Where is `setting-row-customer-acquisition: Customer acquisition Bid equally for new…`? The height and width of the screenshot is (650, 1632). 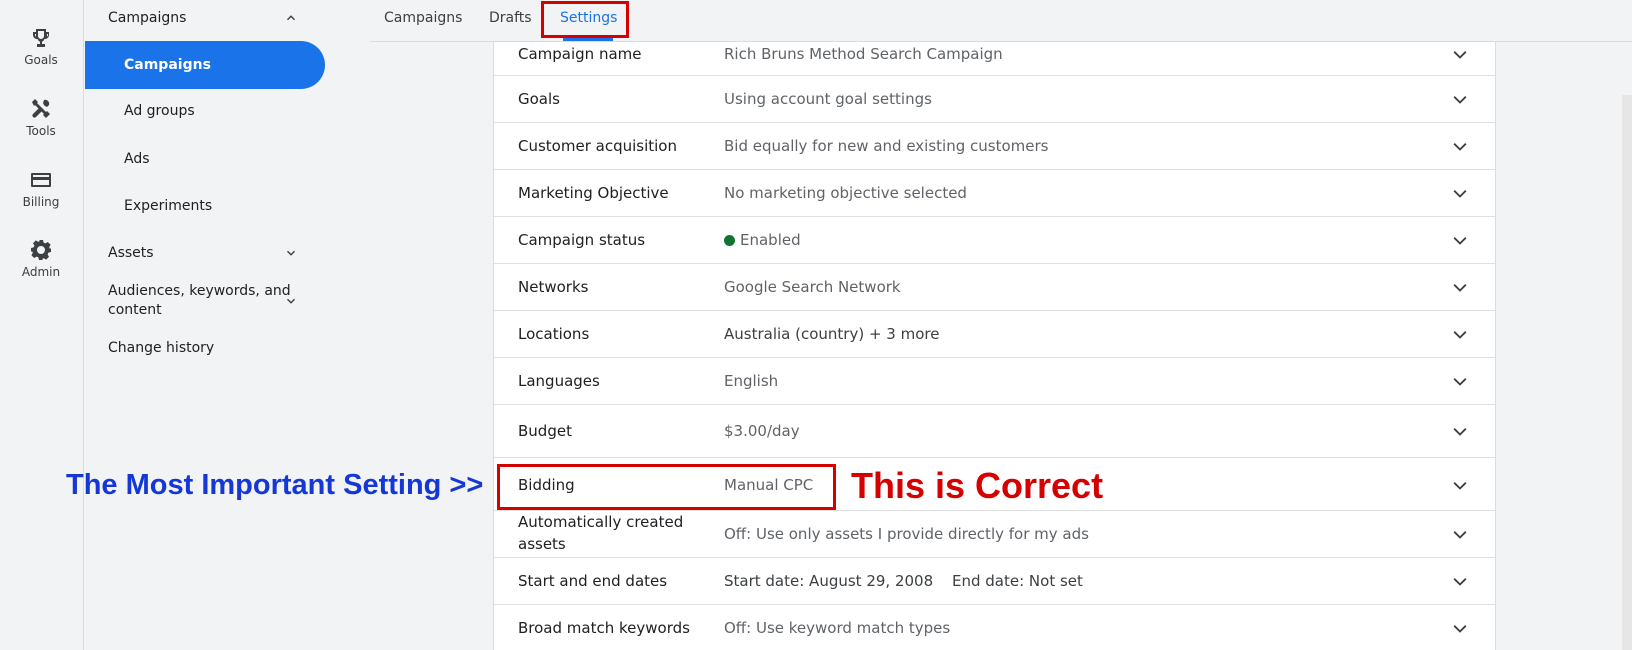 setting-row-customer-acquisition: Customer acquisition Bid equally for new… is located at coordinates (994, 146).